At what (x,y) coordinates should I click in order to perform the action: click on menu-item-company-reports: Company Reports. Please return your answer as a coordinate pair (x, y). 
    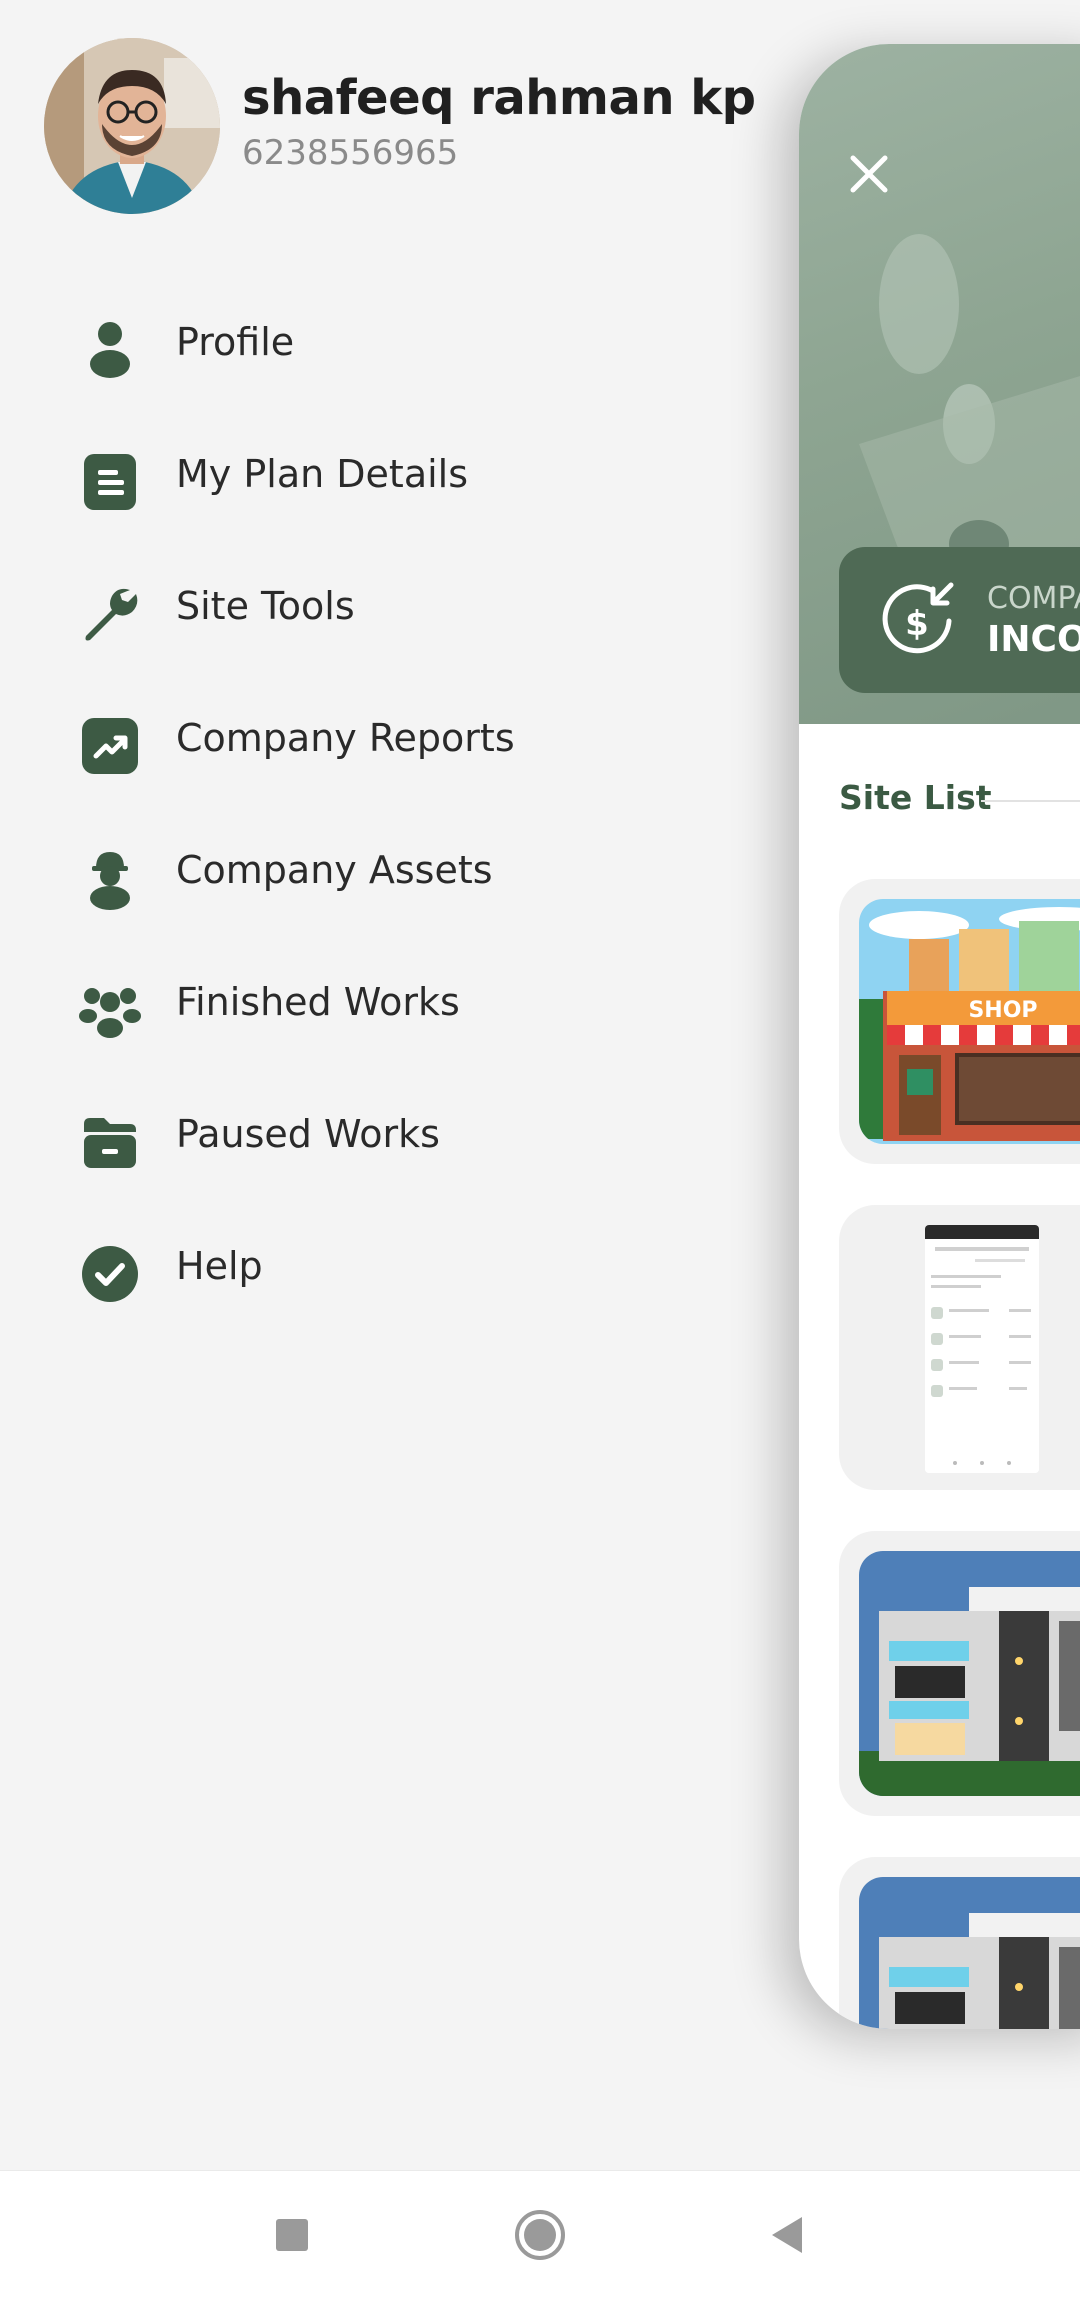
    Looking at the image, I should click on (350, 741).